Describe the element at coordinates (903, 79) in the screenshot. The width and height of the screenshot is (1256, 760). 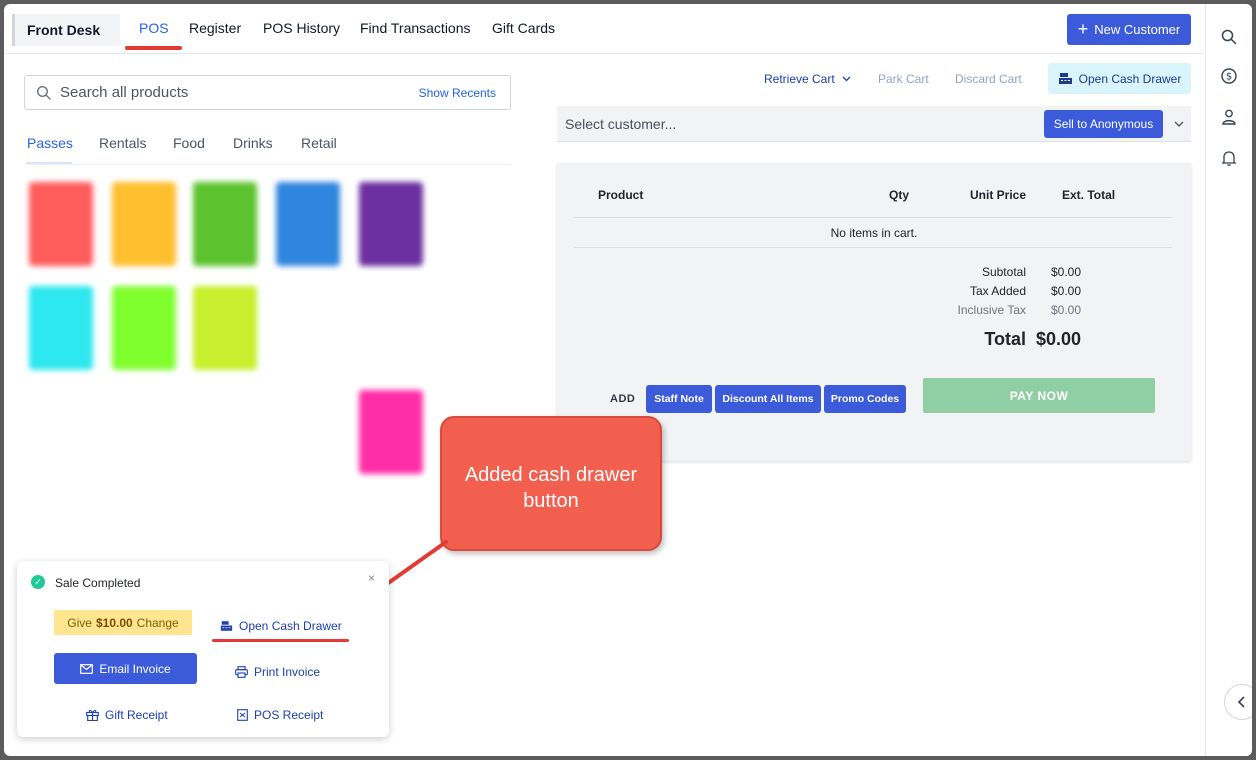
I see `park-cart-button: Park Cart` at that location.